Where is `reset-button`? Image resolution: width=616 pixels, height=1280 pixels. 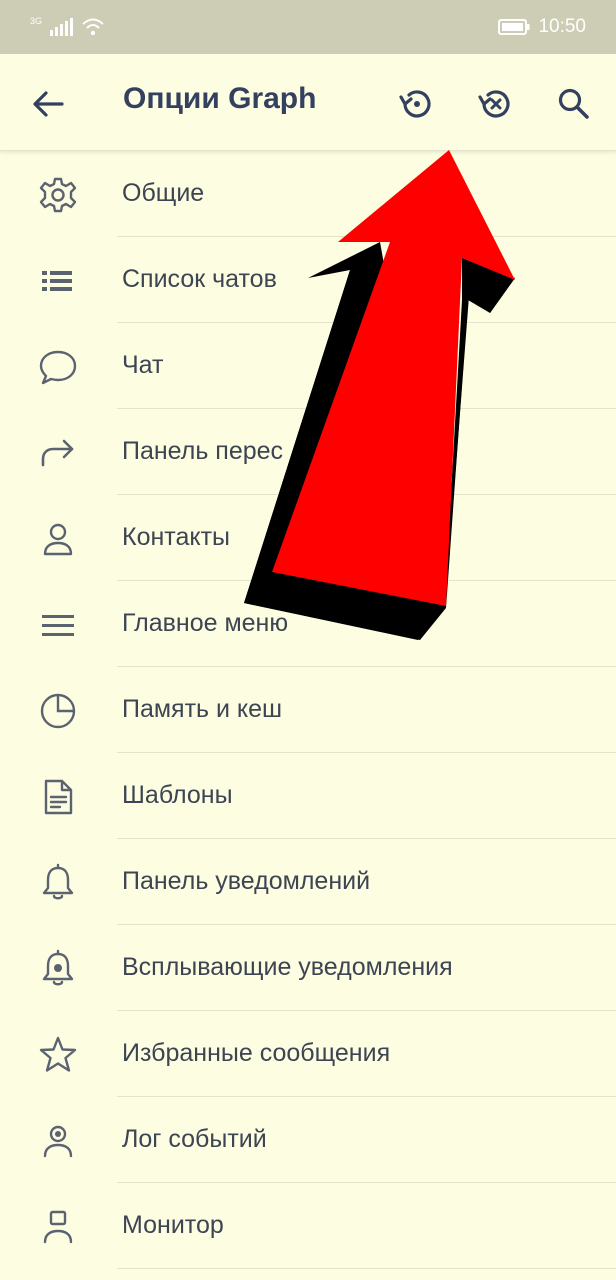
reset-button is located at coordinates (496, 104).